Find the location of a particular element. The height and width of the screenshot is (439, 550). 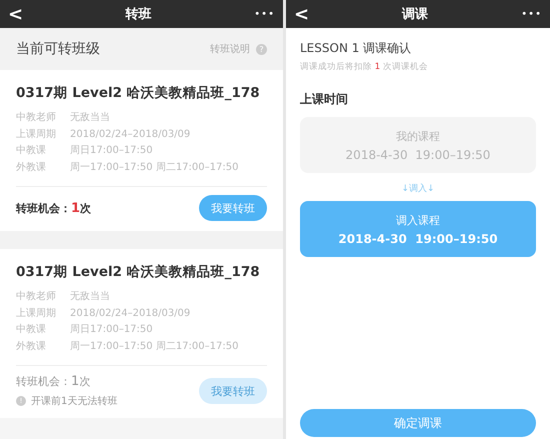

section-title: 当前可转班级 is located at coordinates (58, 49).